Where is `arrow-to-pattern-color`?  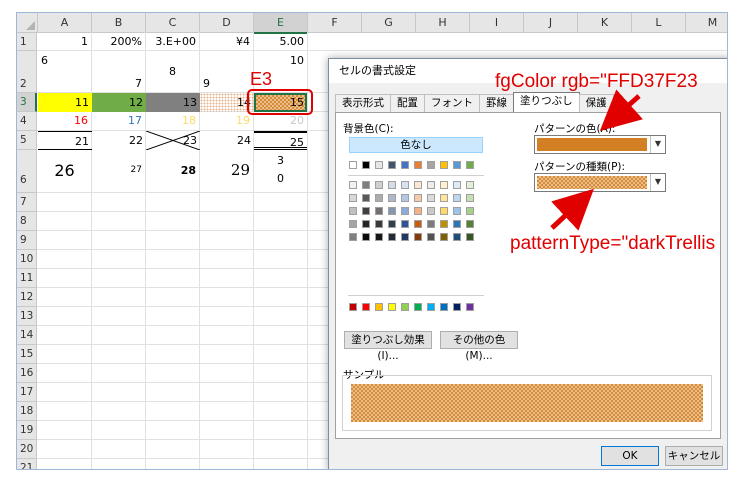 arrow-to-pattern-color is located at coordinates (621, 110).